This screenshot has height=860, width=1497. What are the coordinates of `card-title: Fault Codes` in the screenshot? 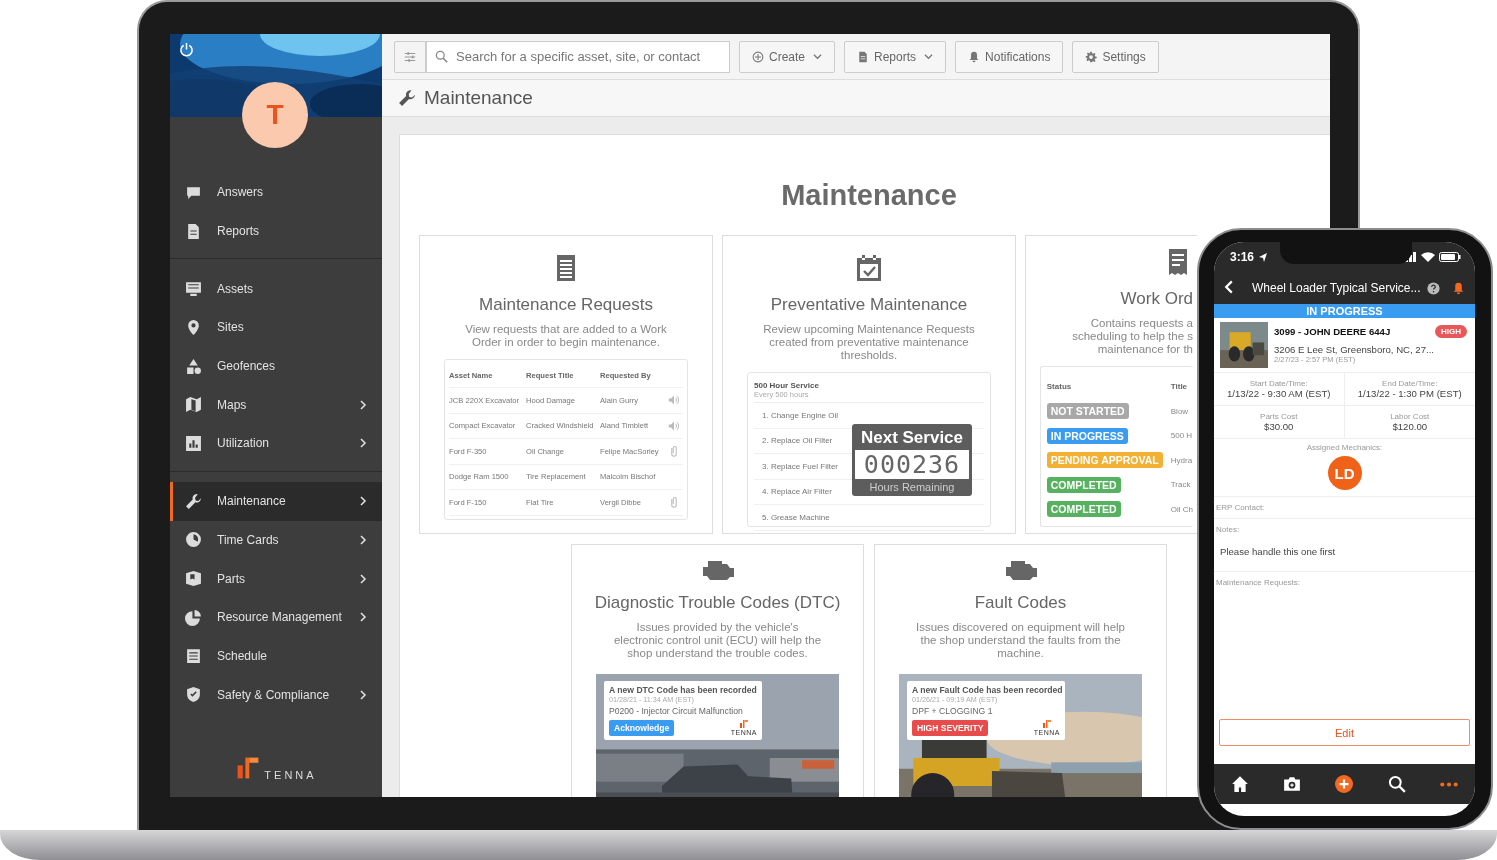 It's located at (1020, 603).